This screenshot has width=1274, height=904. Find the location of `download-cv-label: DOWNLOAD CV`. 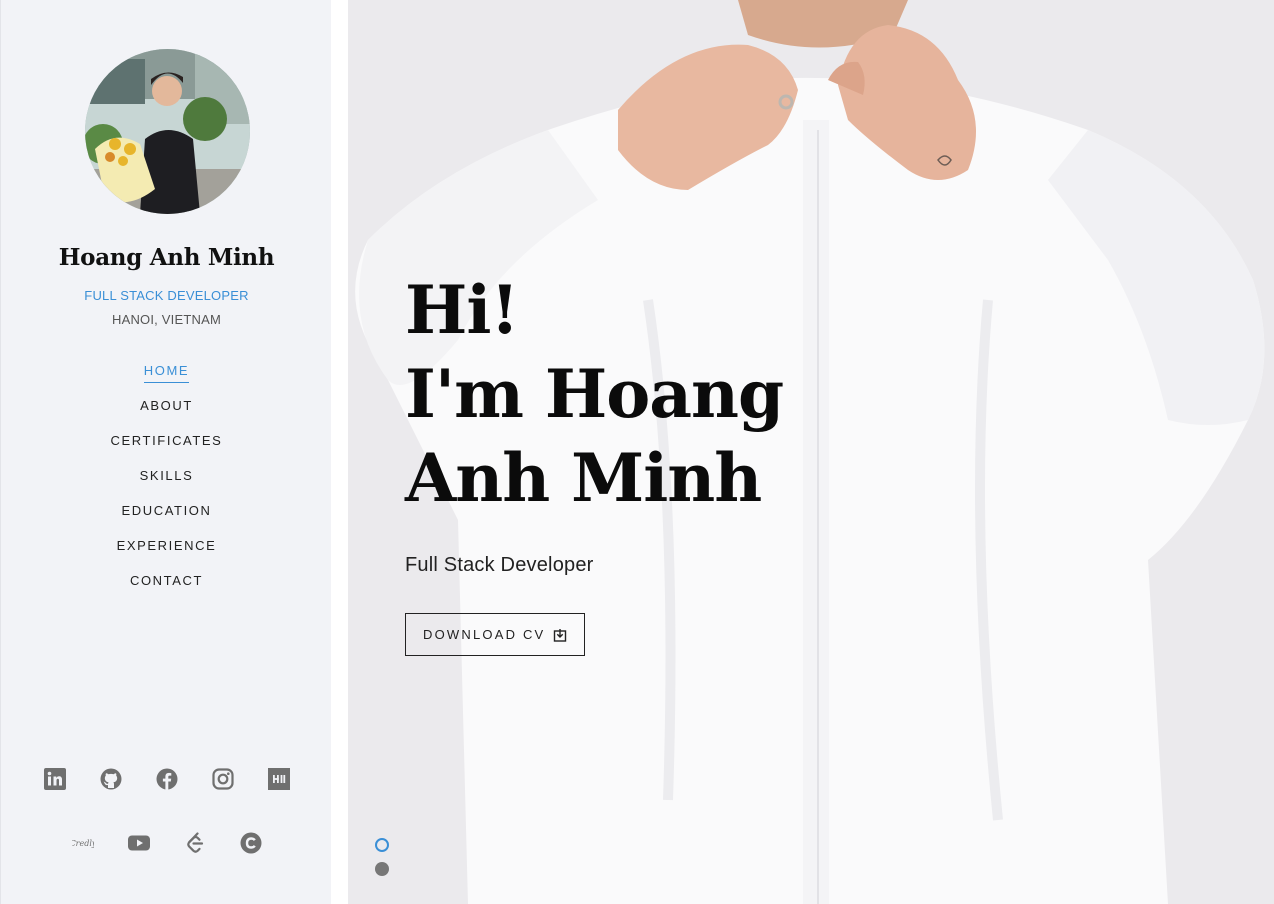

download-cv-label: DOWNLOAD CV is located at coordinates (484, 634).